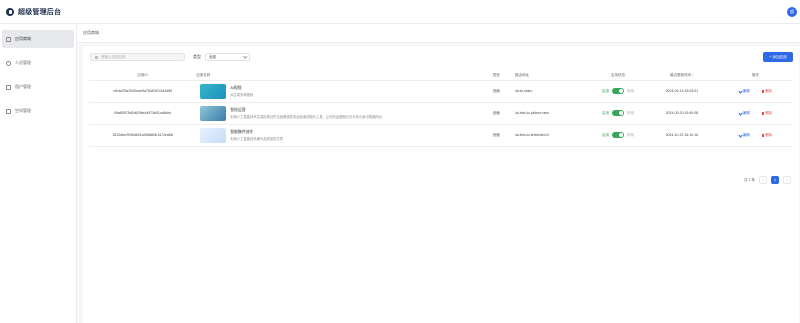  Describe the element at coordinates (143, 135) in the screenshot. I see `app-id: 3232dbe293bdb01a9468d0b1d72ea68` at that location.